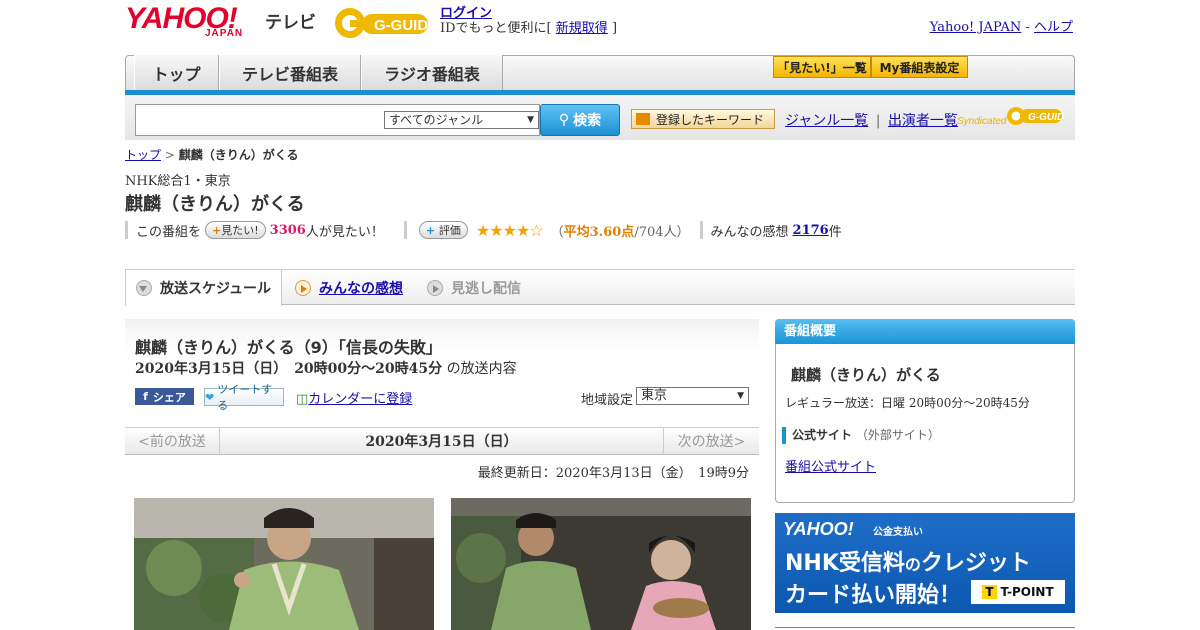 The height and width of the screenshot is (630, 1200). What do you see at coordinates (976, 27) in the screenshot?
I see `yahoo-japan-link: Yahoo! JAPAN` at bounding box center [976, 27].